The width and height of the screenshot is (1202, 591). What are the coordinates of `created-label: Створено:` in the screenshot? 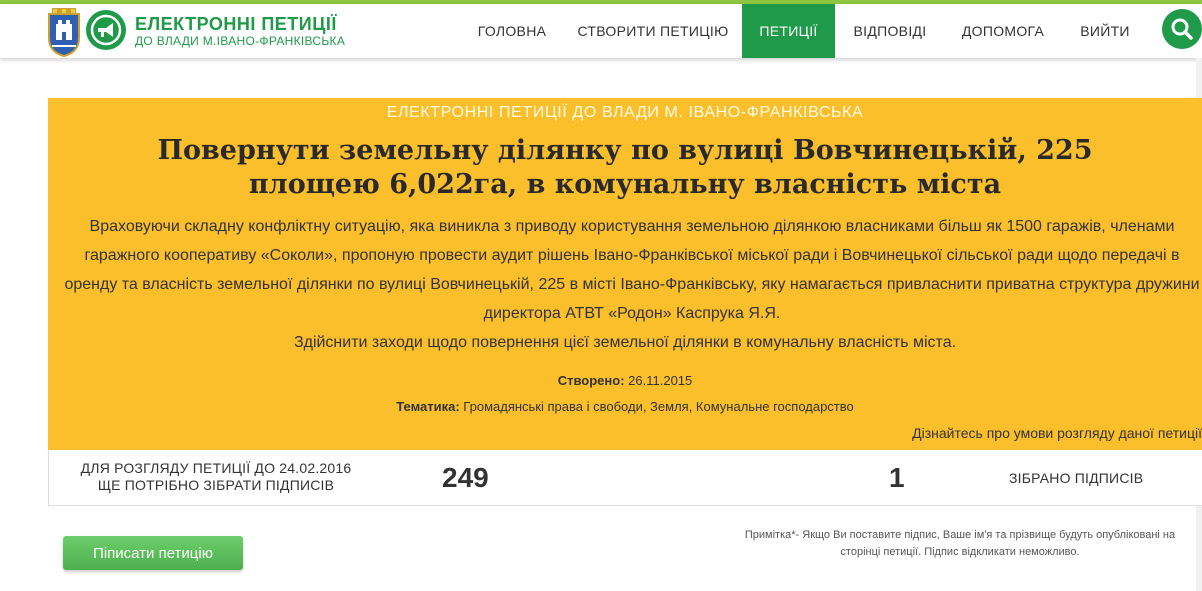 It's located at (591, 380).